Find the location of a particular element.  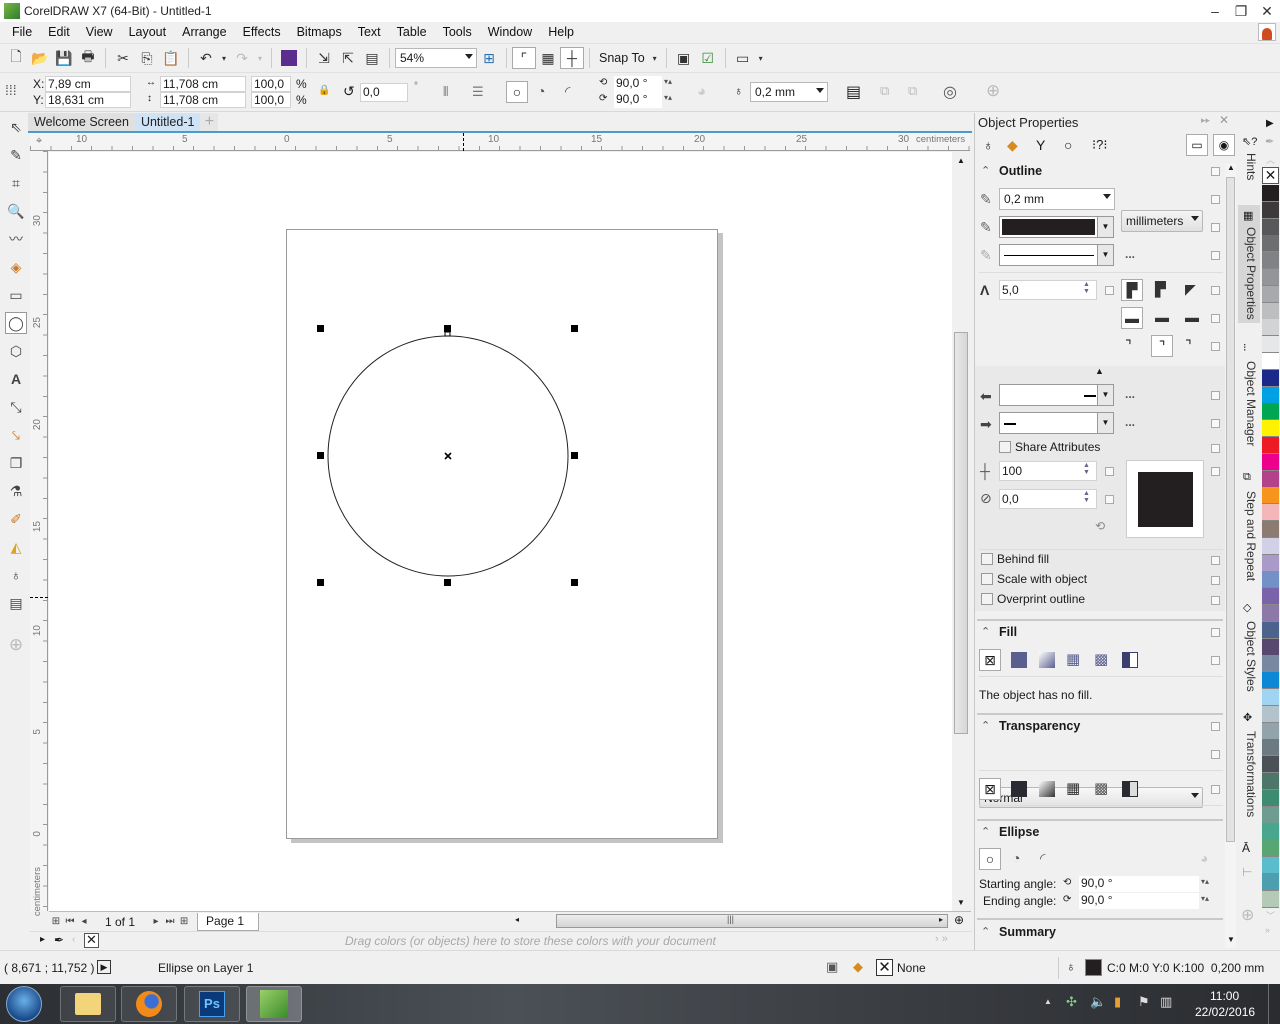

menu-edit: Edit is located at coordinates (59, 32).